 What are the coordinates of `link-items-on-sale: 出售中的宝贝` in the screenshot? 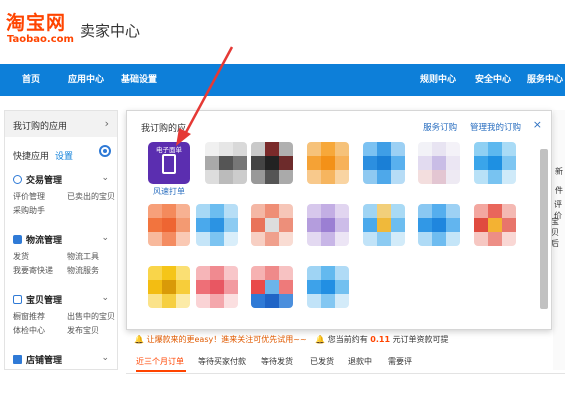 It's located at (91, 316).